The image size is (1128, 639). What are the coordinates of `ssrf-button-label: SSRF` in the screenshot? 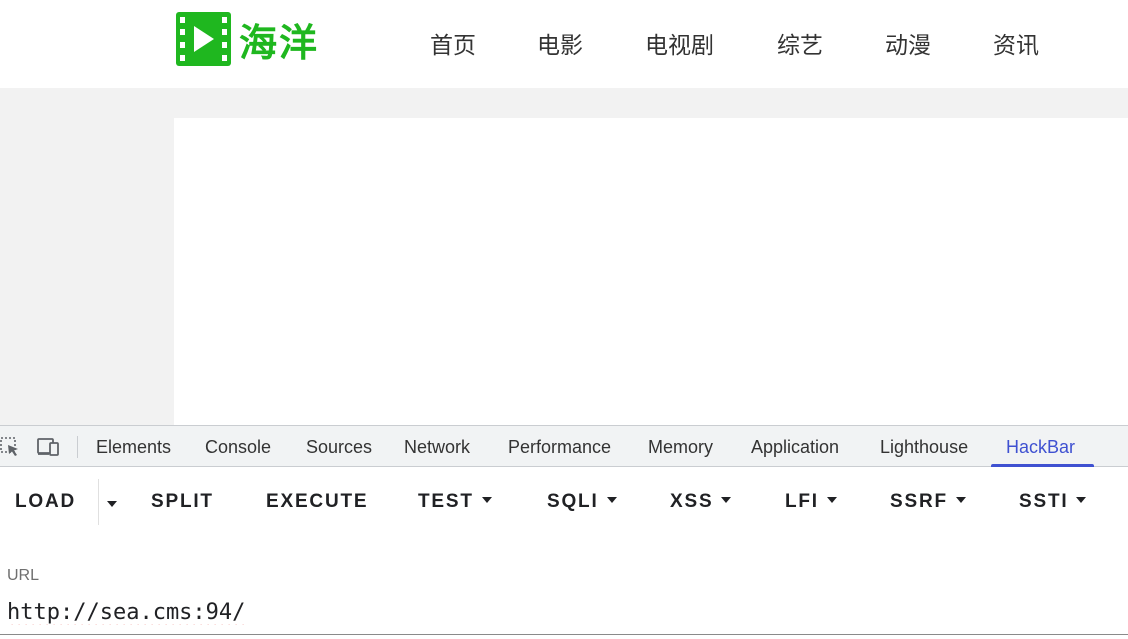 It's located at (919, 501).